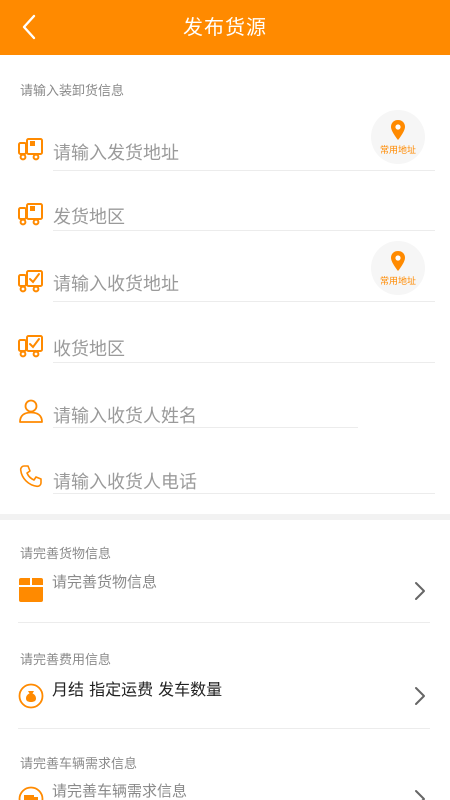 This screenshot has width=450, height=800. What do you see at coordinates (31, 793) in the screenshot?
I see `truck-circle-icon` at bounding box center [31, 793].